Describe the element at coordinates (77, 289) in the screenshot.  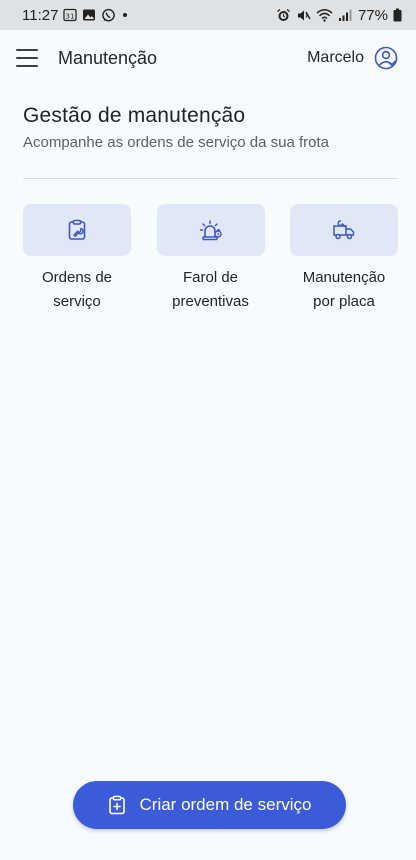
I see `card-label: Ordens de serviço` at that location.